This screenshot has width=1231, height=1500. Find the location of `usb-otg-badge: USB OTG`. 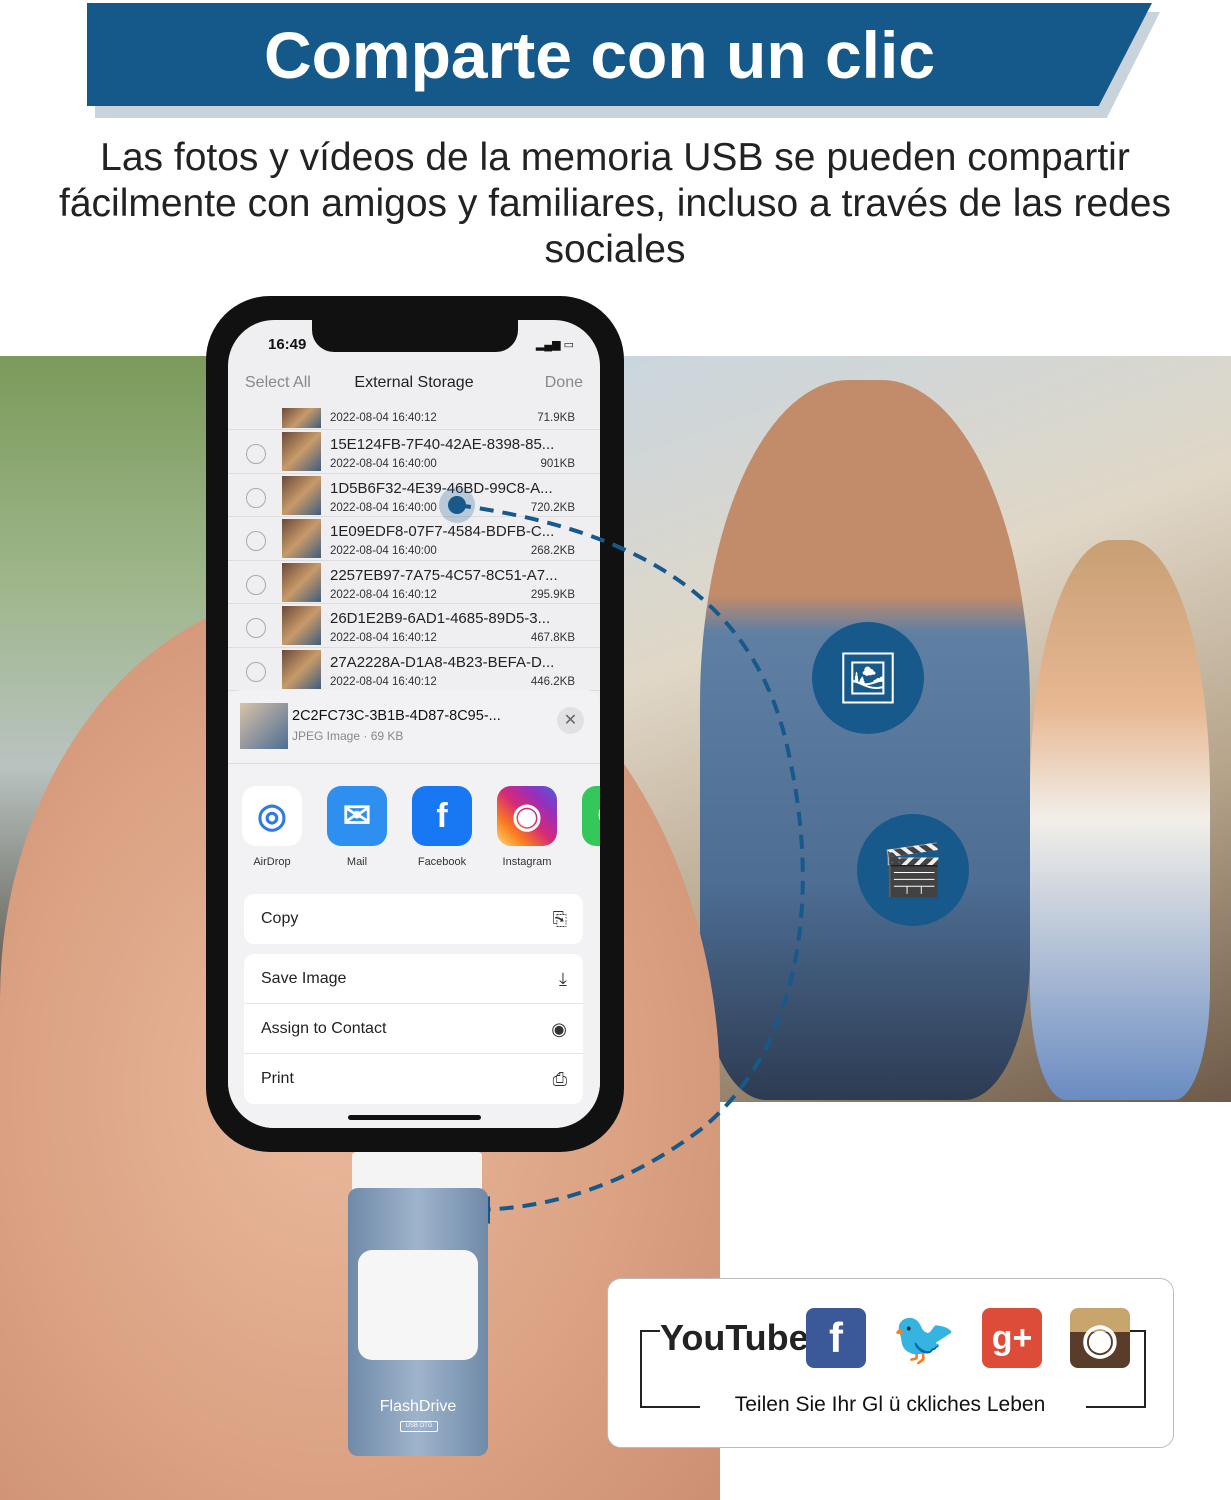

usb-otg-badge: USB OTG is located at coordinates (419, 1426).